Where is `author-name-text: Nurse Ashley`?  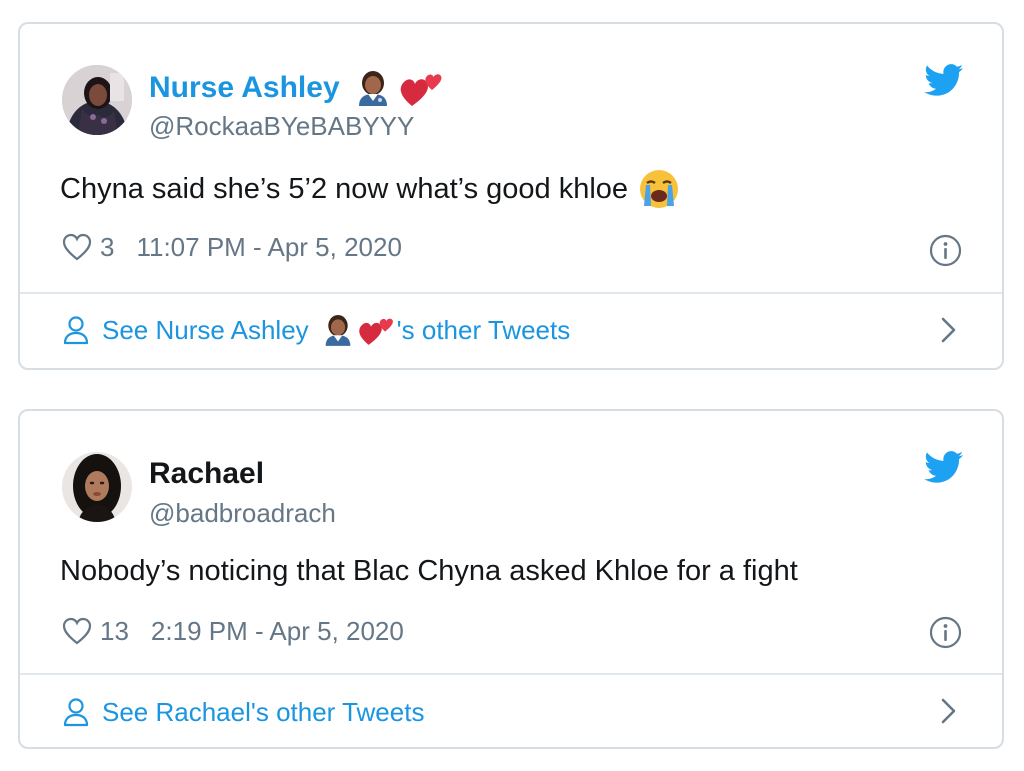
author-name-text: Nurse Ashley is located at coordinates (244, 88).